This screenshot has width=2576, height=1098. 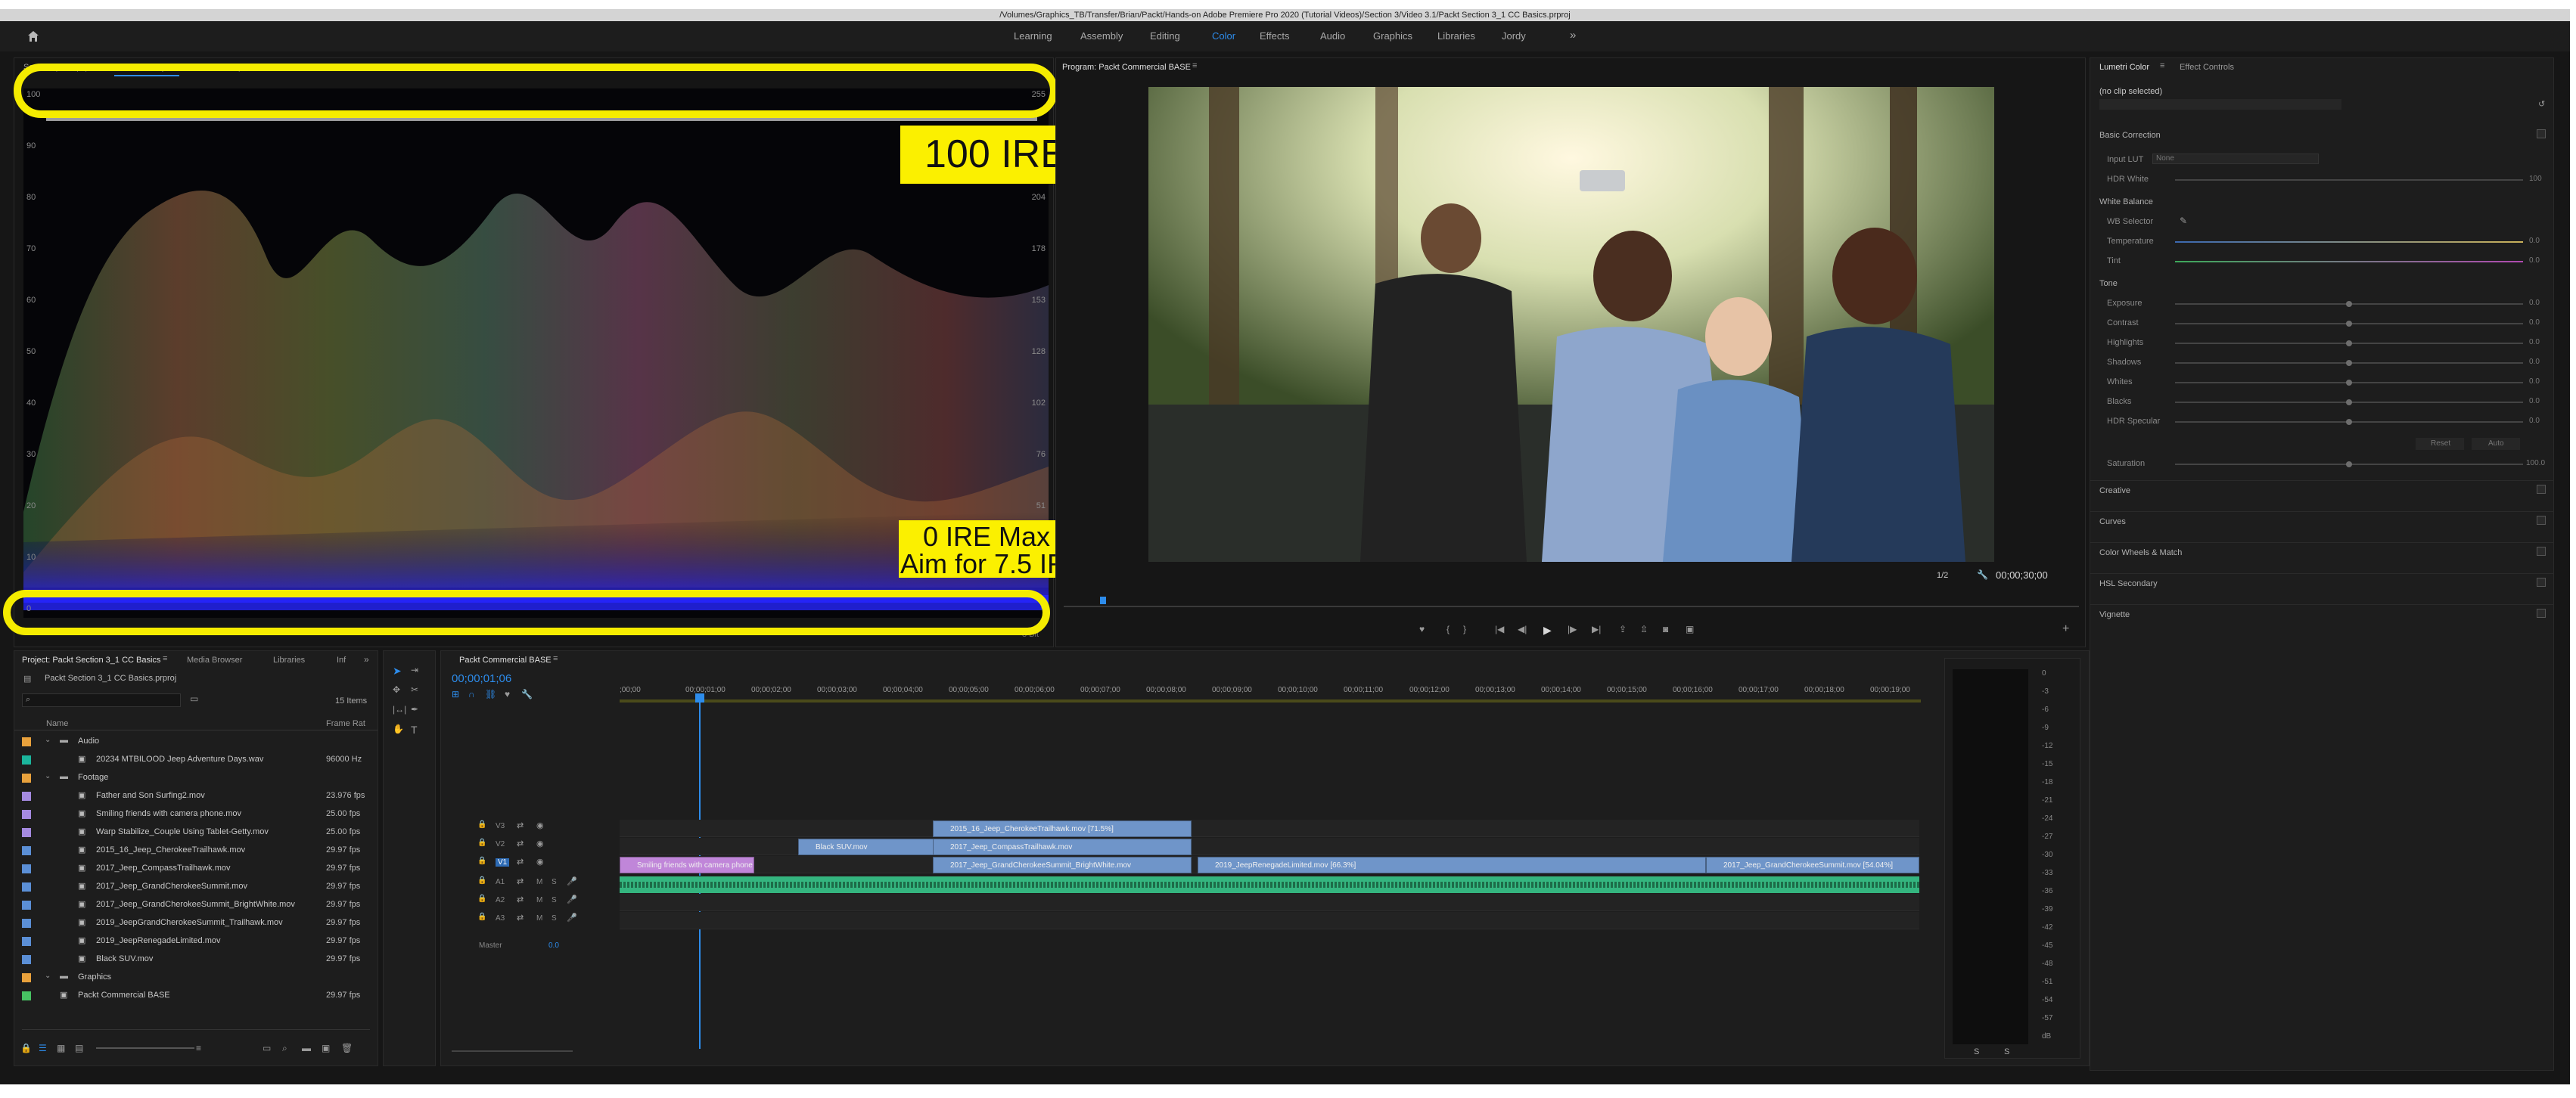 What do you see at coordinates (1275, 36) in the screenshot?
I see `workspace-tab-effects: Effects` at bounding box center [1275, 36].